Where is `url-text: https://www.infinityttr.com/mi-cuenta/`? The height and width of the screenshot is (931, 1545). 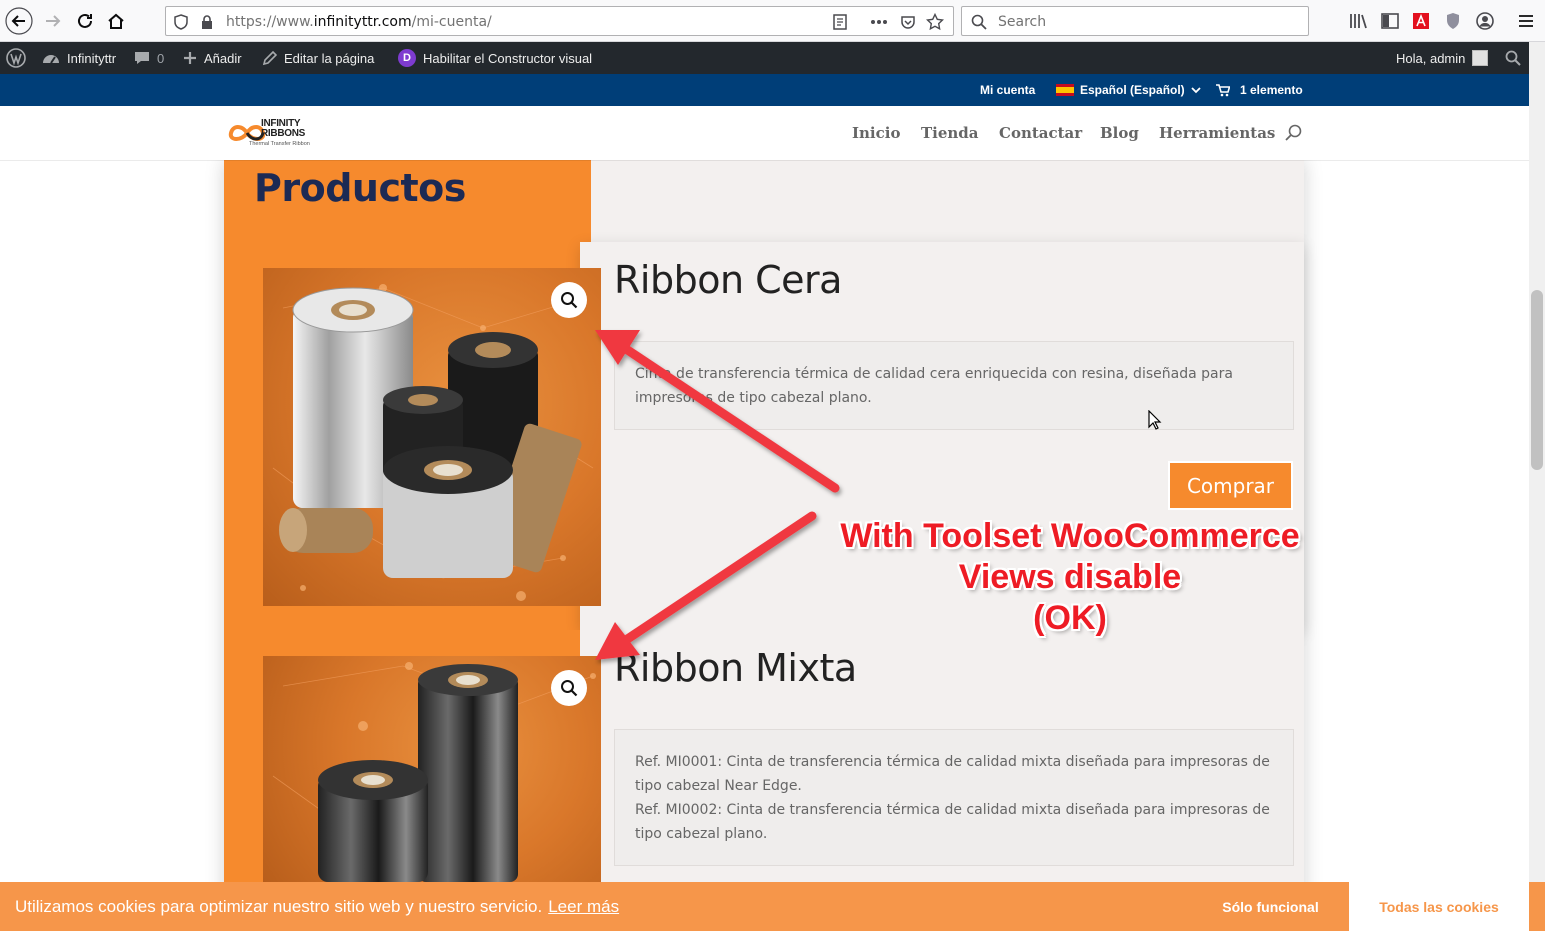 url-text: https://www.infinityttr.com/mi-cuenta/ is located at coordinates (359, 22).